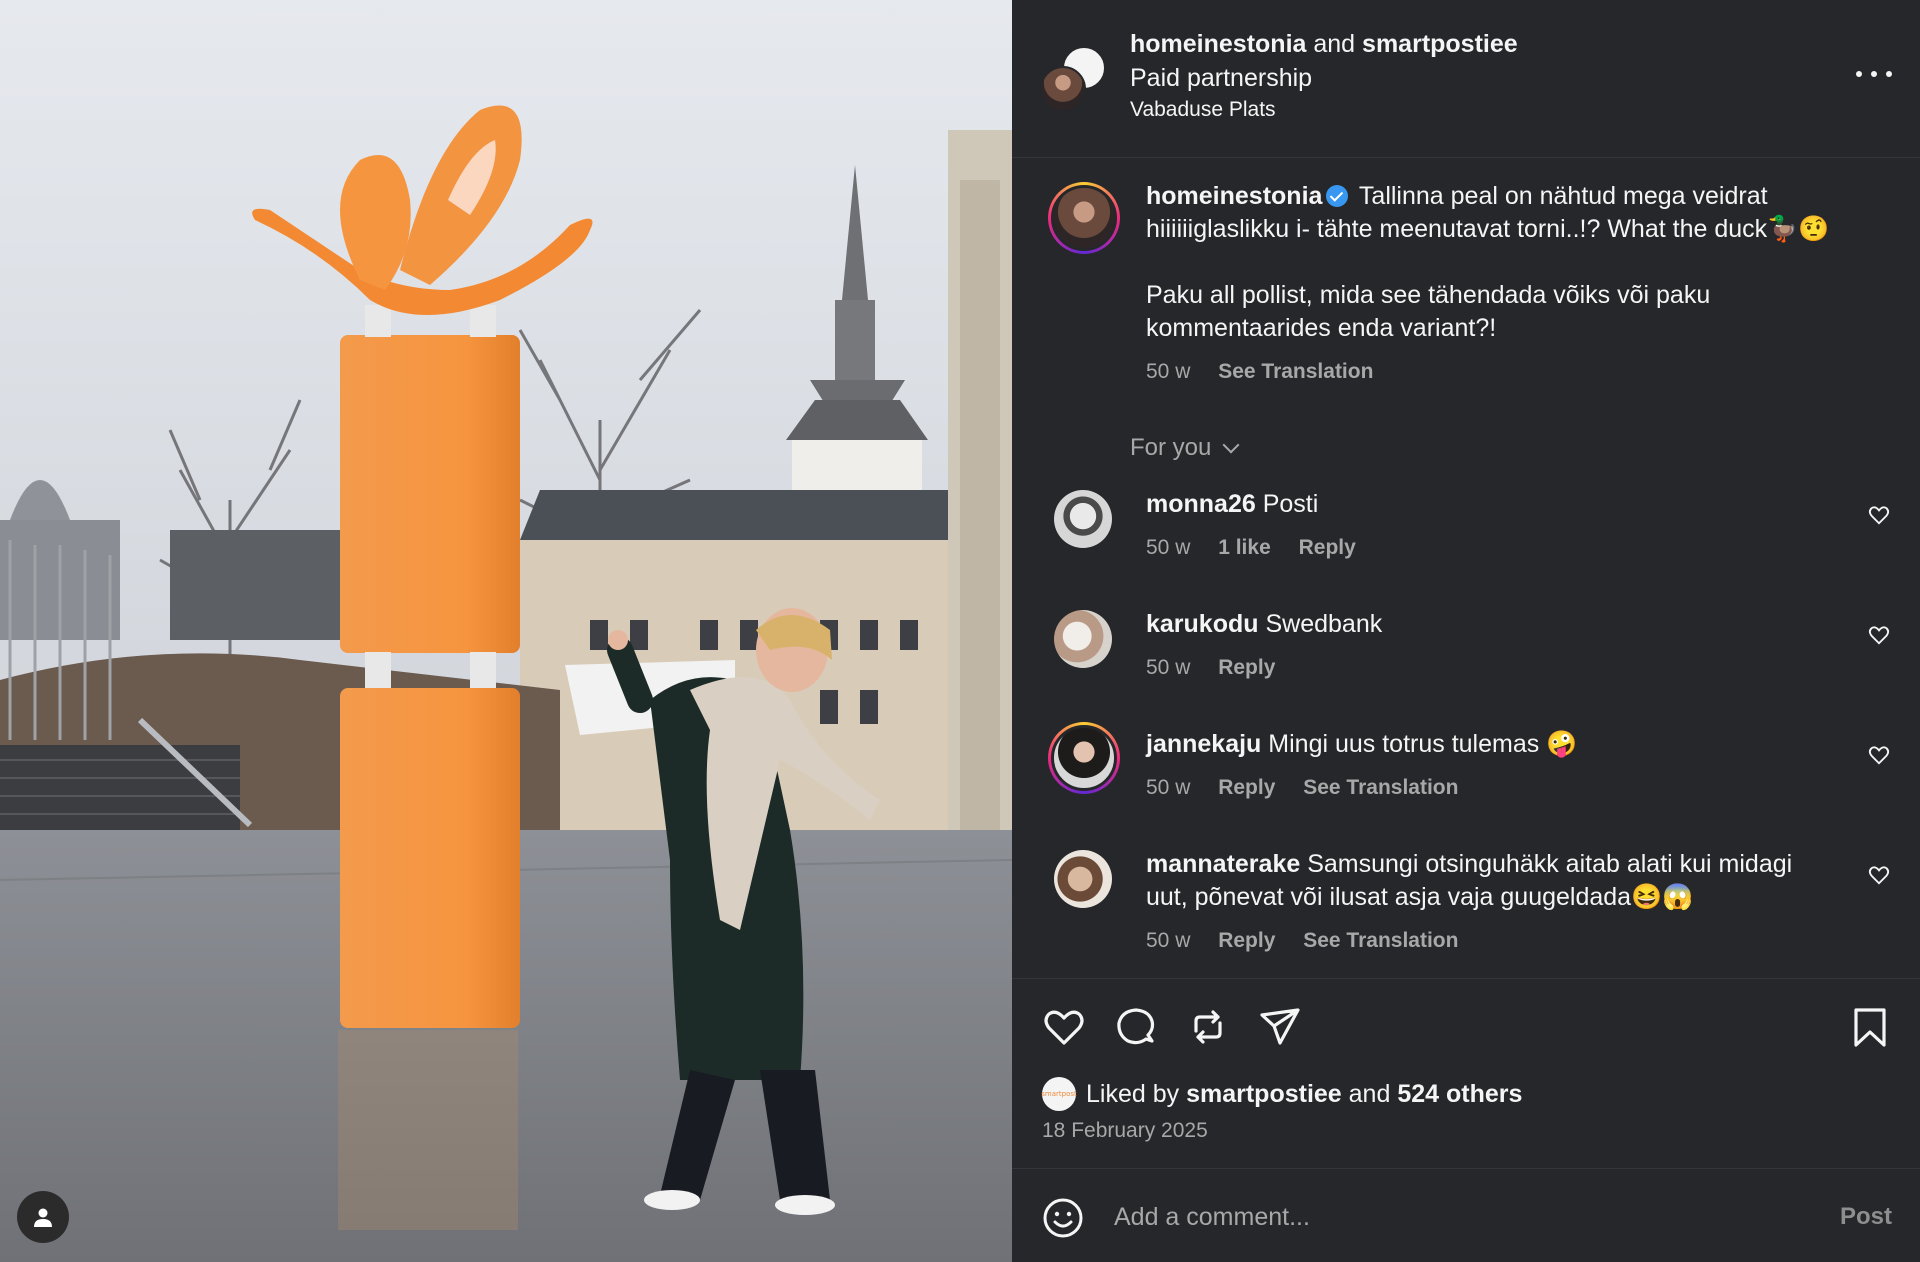  I want to click on header-account1-link: homeinestonia, so click(1218, 44).